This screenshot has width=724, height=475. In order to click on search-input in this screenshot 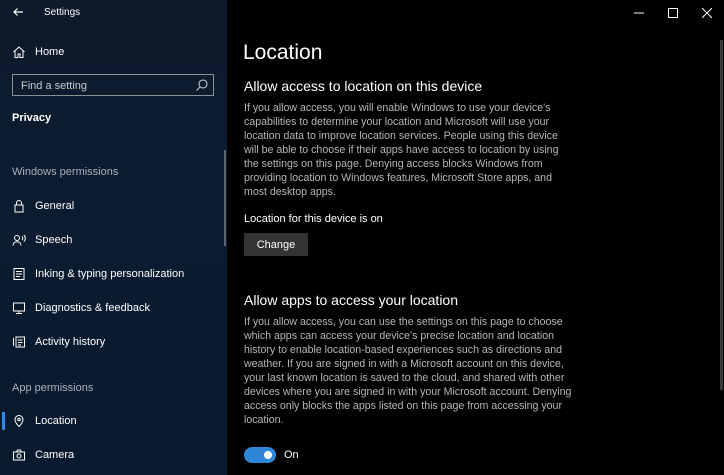, I will do `click(106, 86)`.